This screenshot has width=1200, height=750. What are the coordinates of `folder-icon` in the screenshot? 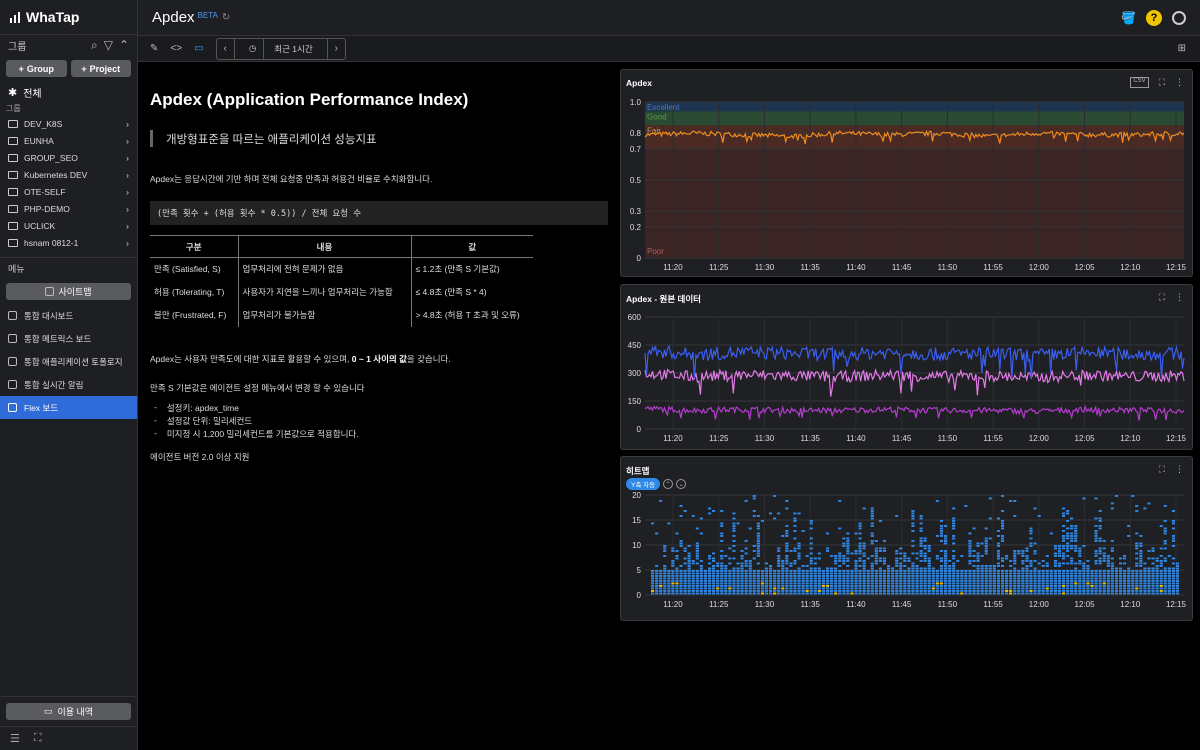 It's located at (13, 174).